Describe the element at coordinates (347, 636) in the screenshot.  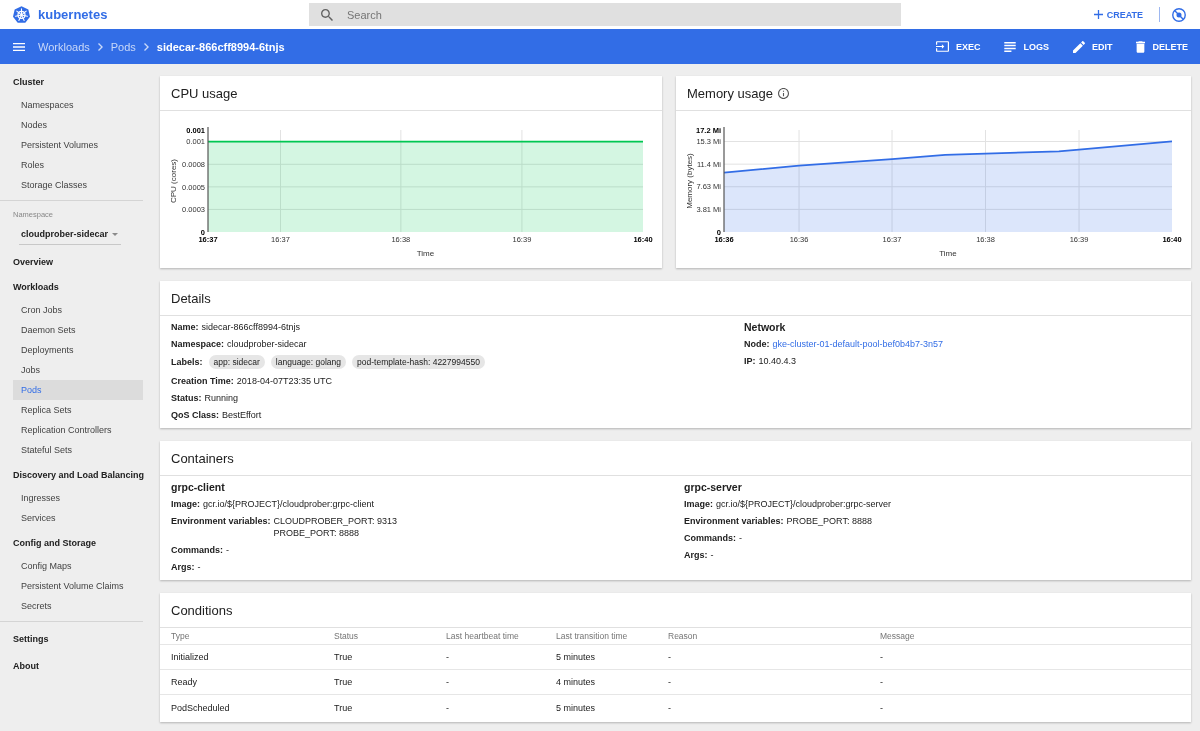
I see `column-header: Status` at that location.